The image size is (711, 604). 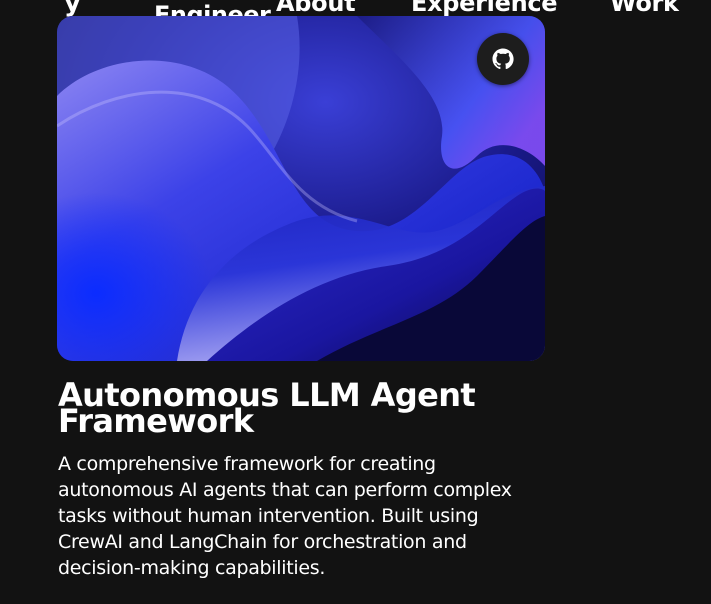 What do you see at coordinates (316, 8) in the screenshot?
I see `nav-link-about: About` at bounding box center [316, 8].